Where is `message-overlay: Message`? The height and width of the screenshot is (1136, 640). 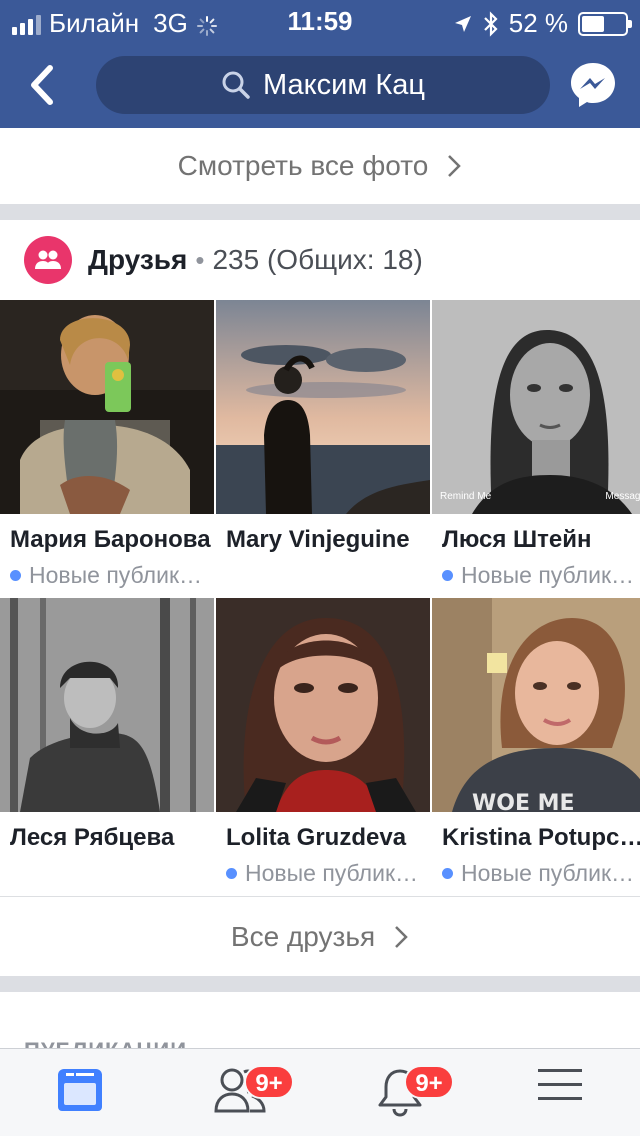
message-overlay: Message is located at coordinates (622, 496).